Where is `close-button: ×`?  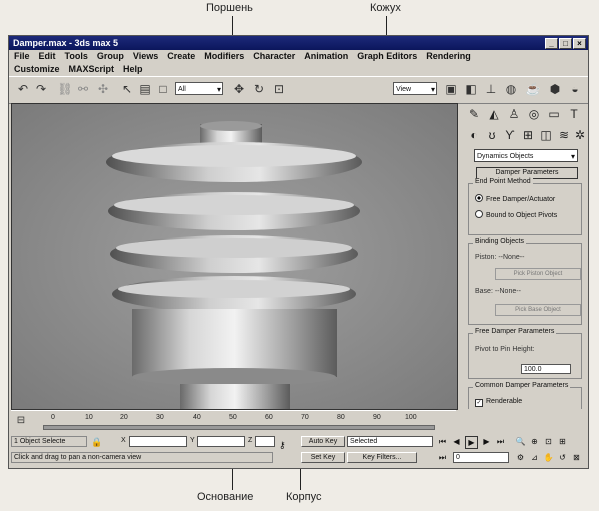
close-button: × is located at coordinates (579, 43).